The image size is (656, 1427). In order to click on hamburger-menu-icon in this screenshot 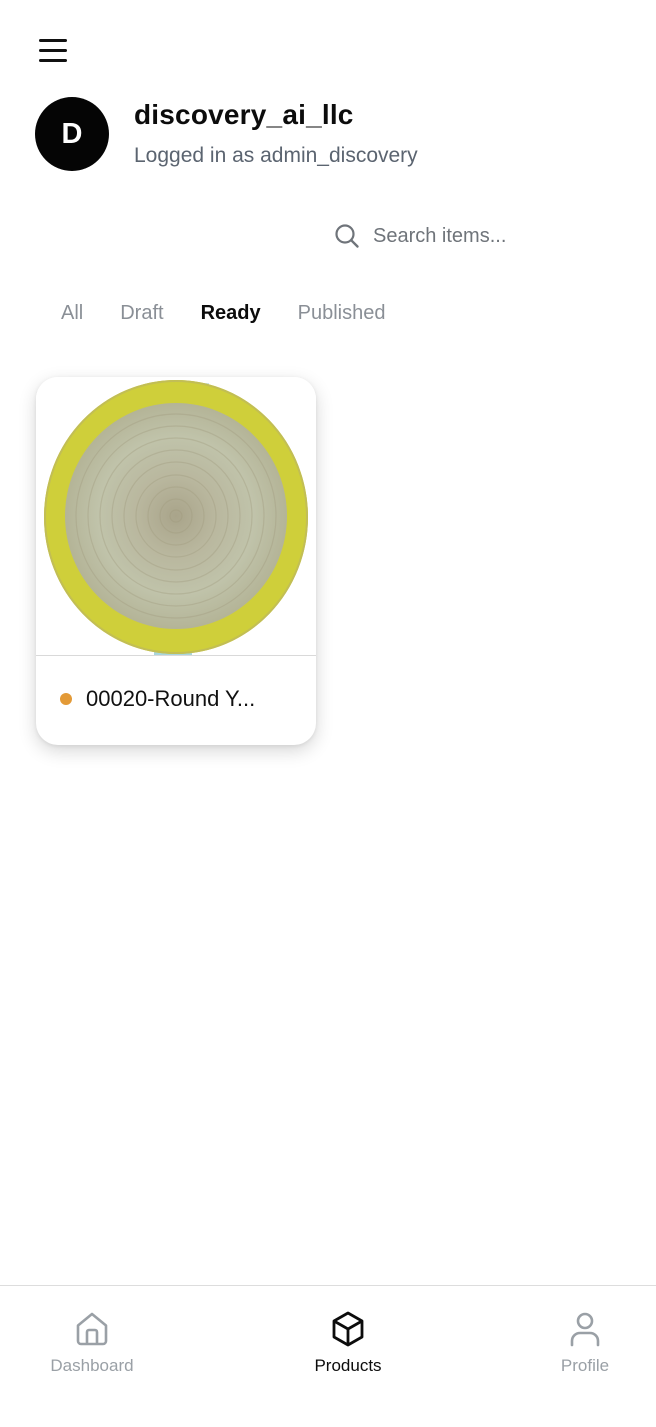, I will do `click(53, 51)`.